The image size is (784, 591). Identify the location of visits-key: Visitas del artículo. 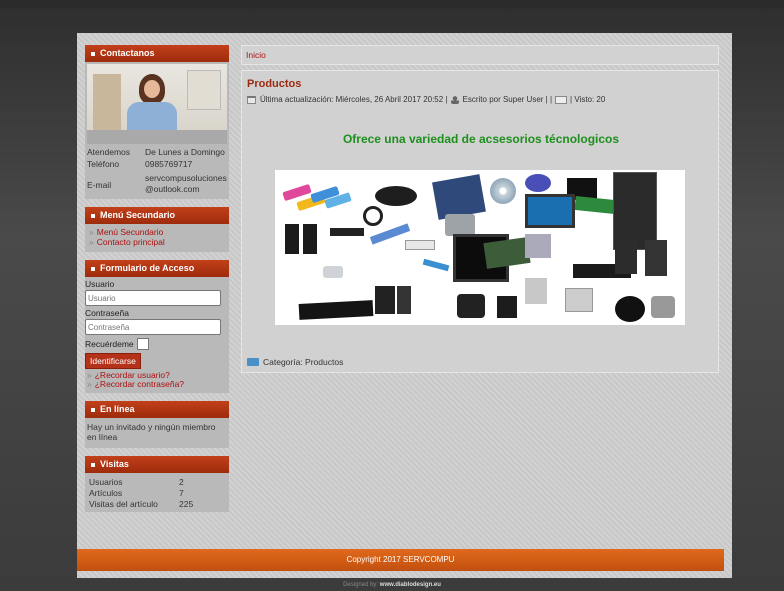
(123, 504).